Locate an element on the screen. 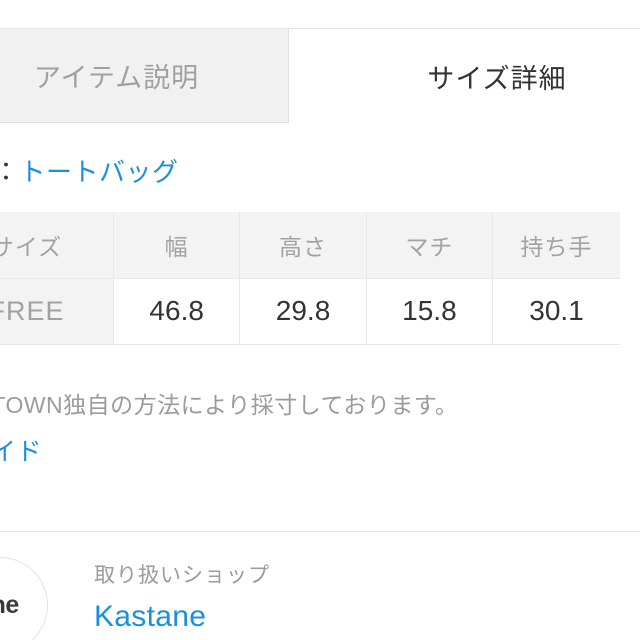 The height and width of the screenshot is (640, 640). shop-label: 取り扱いショップ is located at coordinates (182, 575).